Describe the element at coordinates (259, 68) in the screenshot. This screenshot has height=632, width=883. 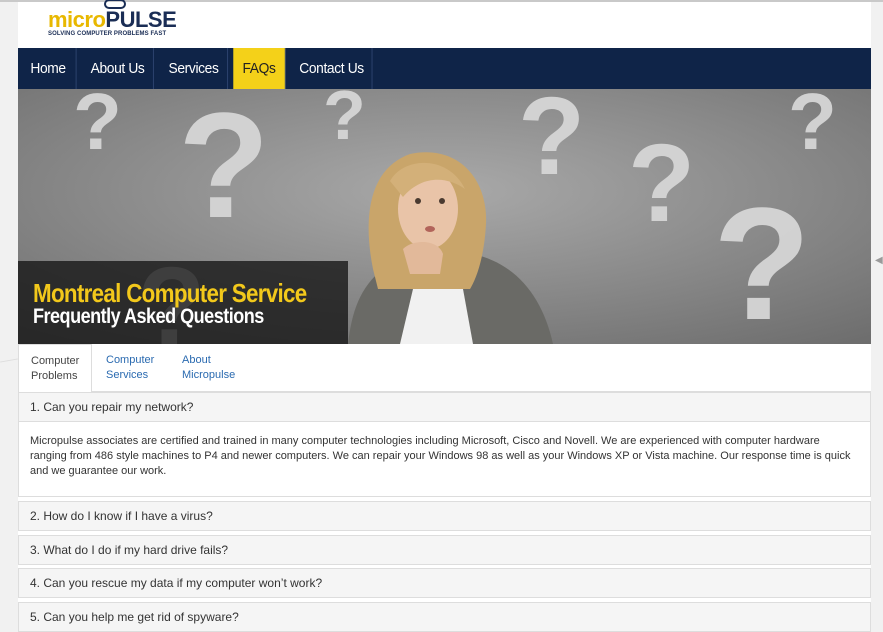
I see `nav-item-faqs: FAQs` at that location.